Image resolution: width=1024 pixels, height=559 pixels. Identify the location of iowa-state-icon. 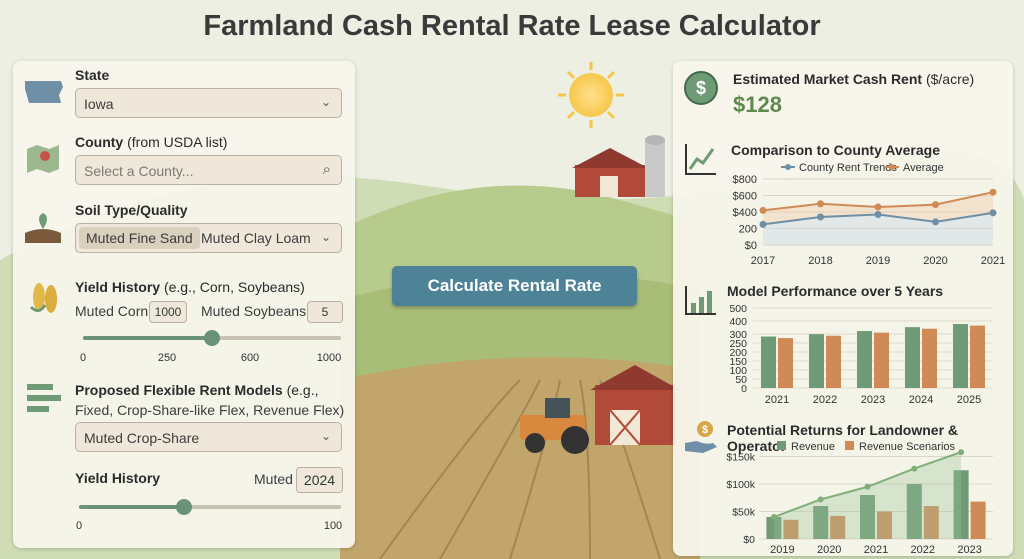
(44, 92).